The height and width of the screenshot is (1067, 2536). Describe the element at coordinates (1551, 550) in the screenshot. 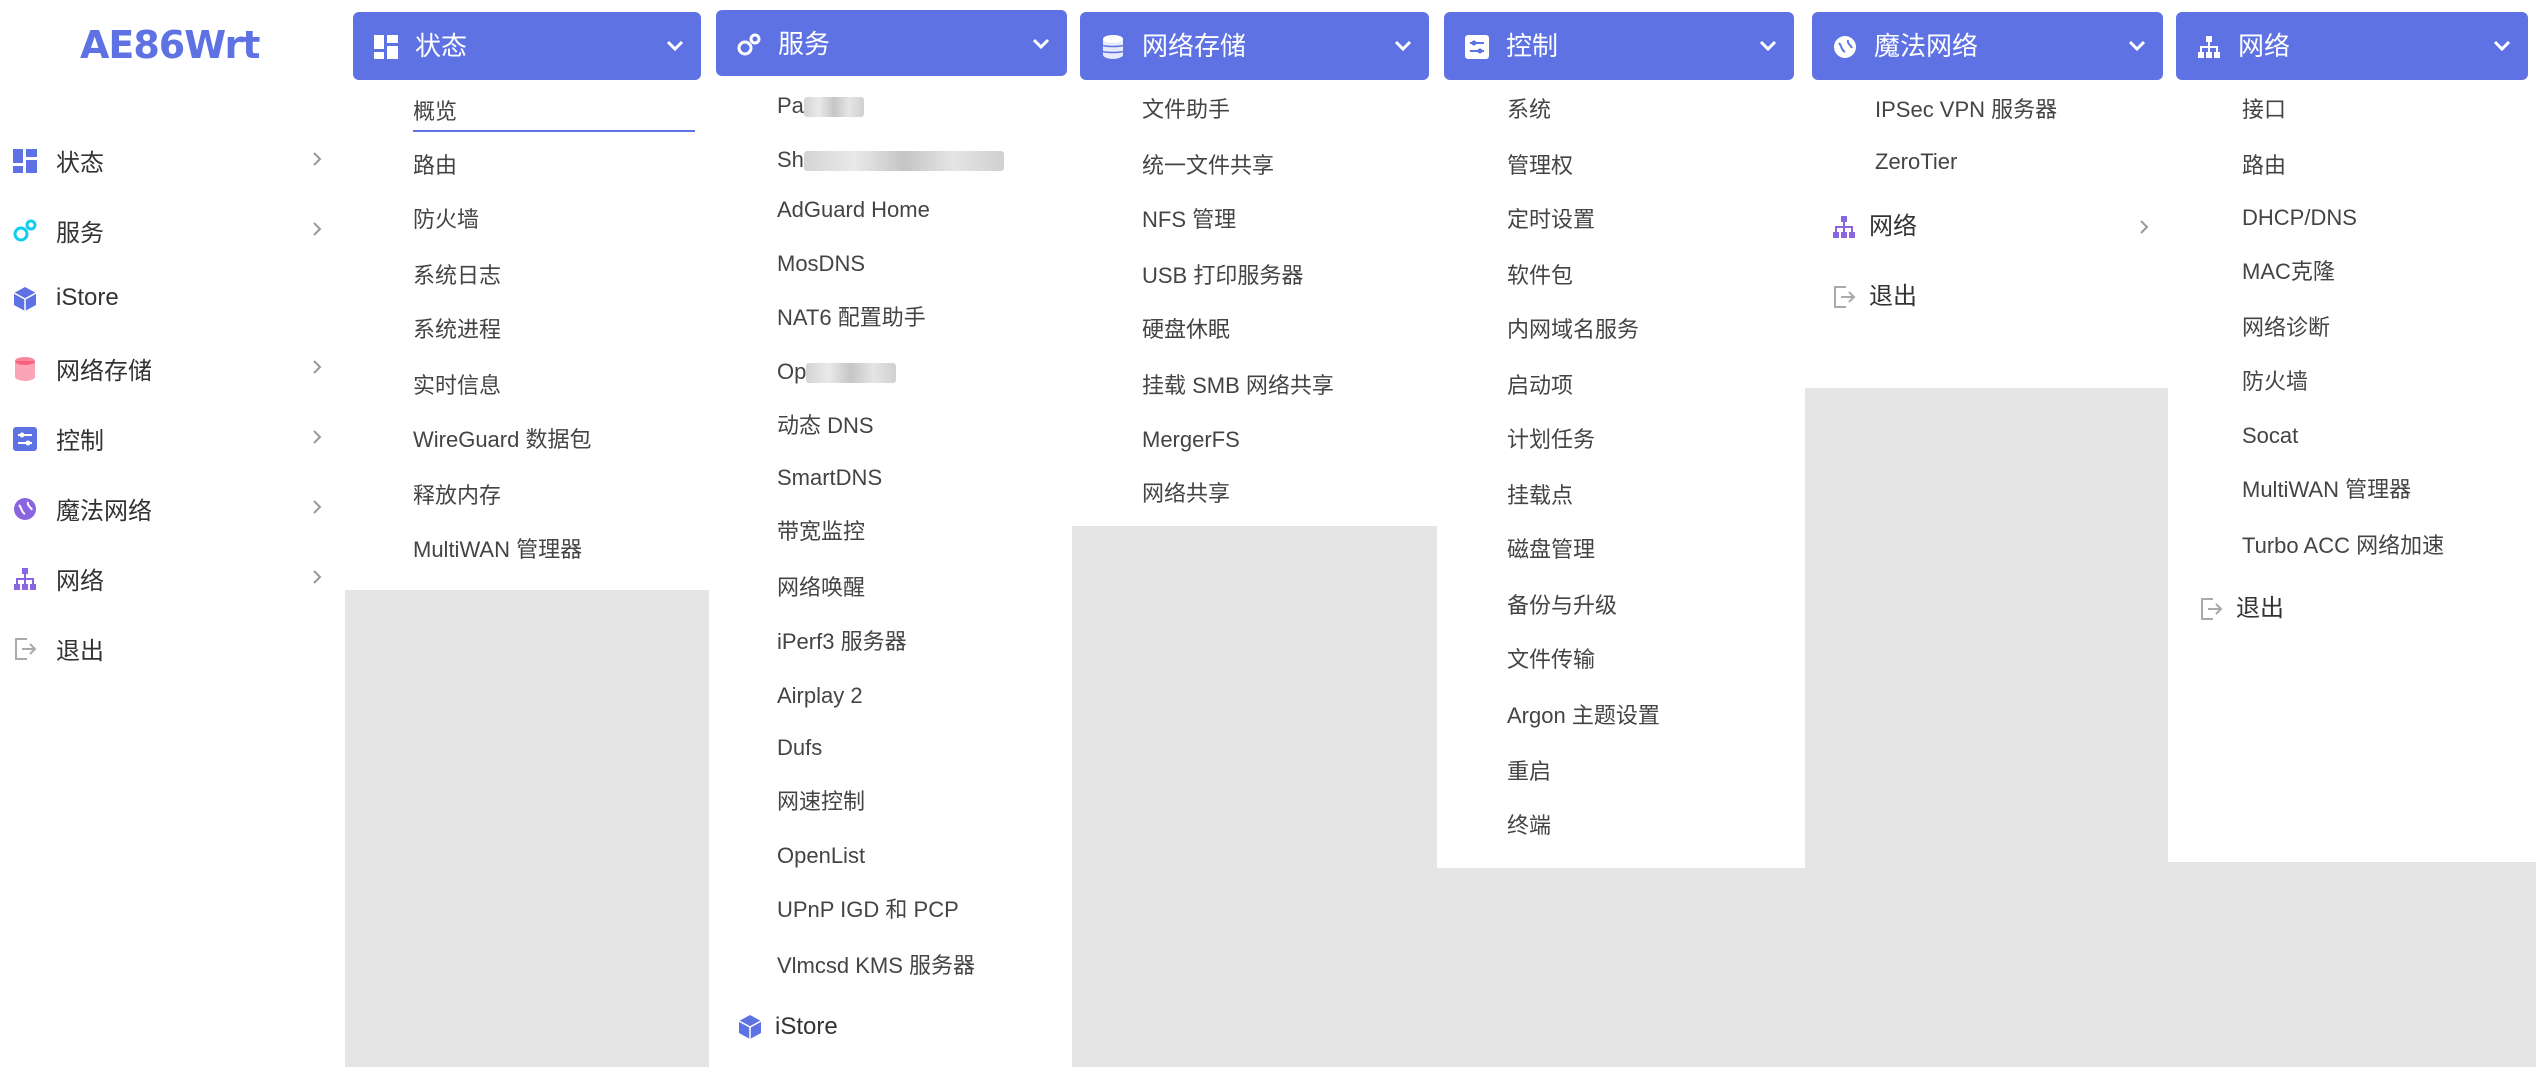

I see `menu-item: 磁盘管理` at that location.